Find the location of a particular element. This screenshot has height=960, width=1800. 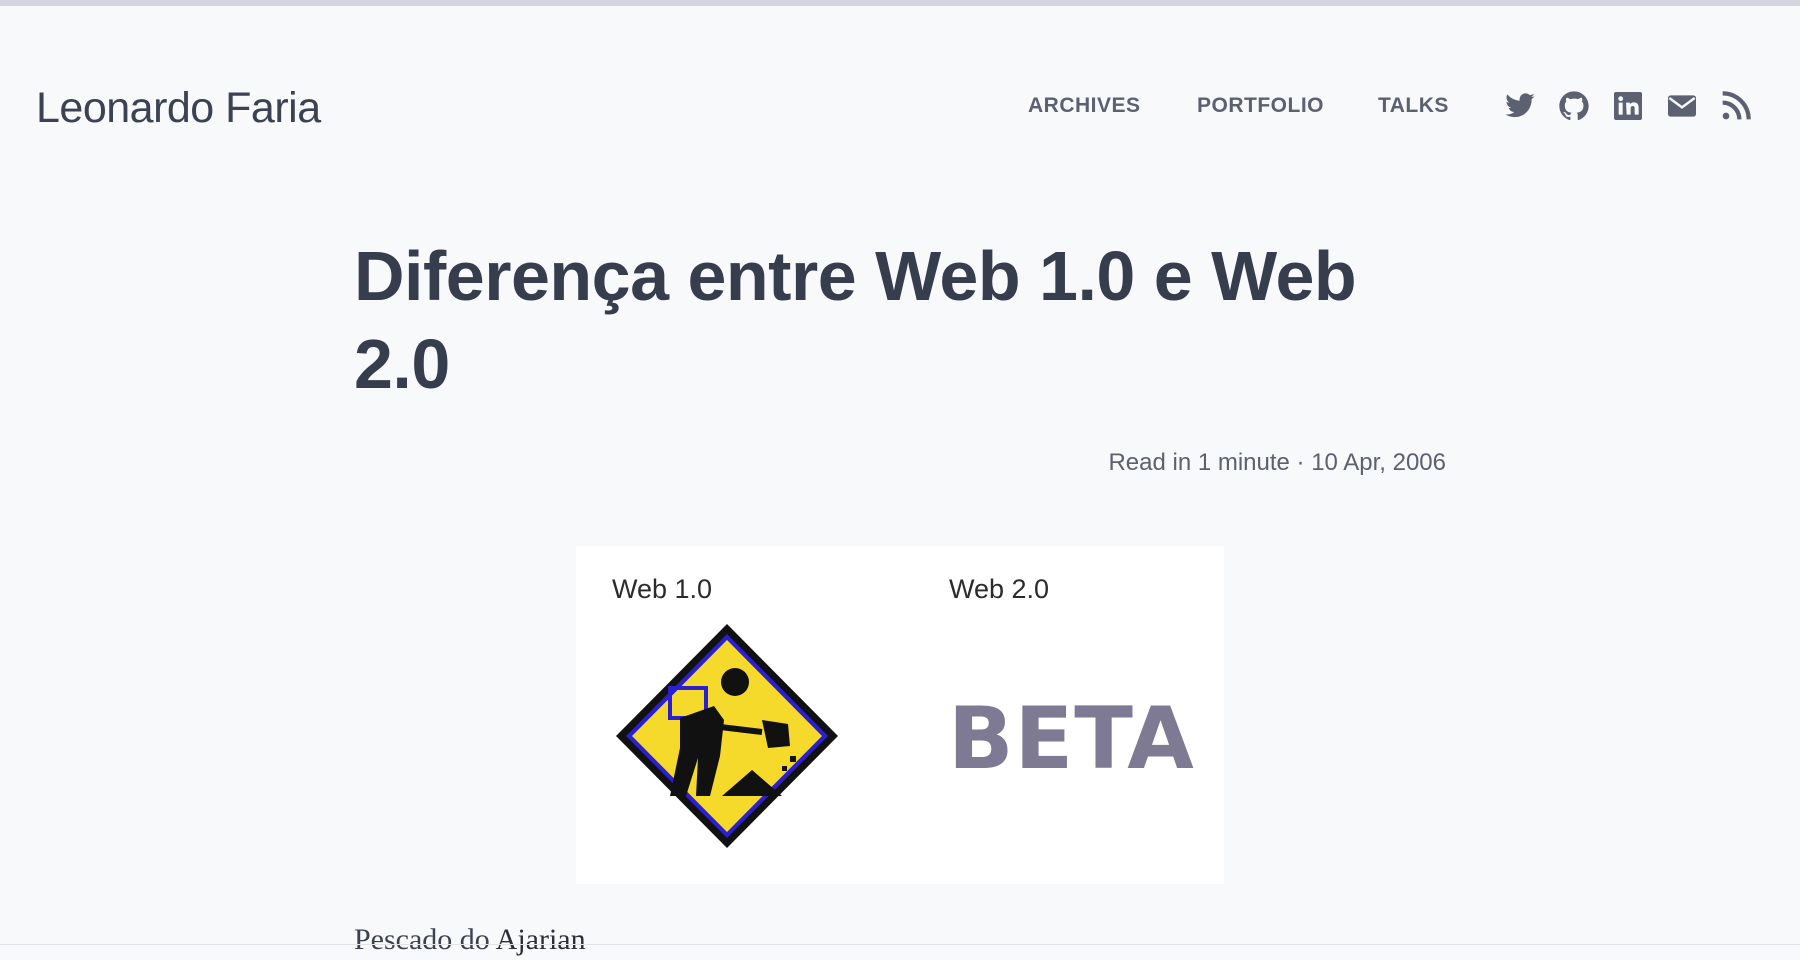

linkedin-icon is located at coordinates (1628, 106).